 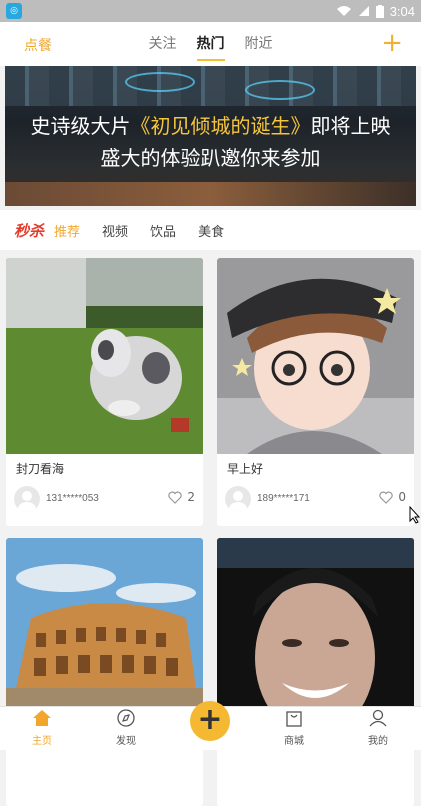 I want to click on top-nav: 点餐 关注 热门 附近 +, so click(x=210, y=44).